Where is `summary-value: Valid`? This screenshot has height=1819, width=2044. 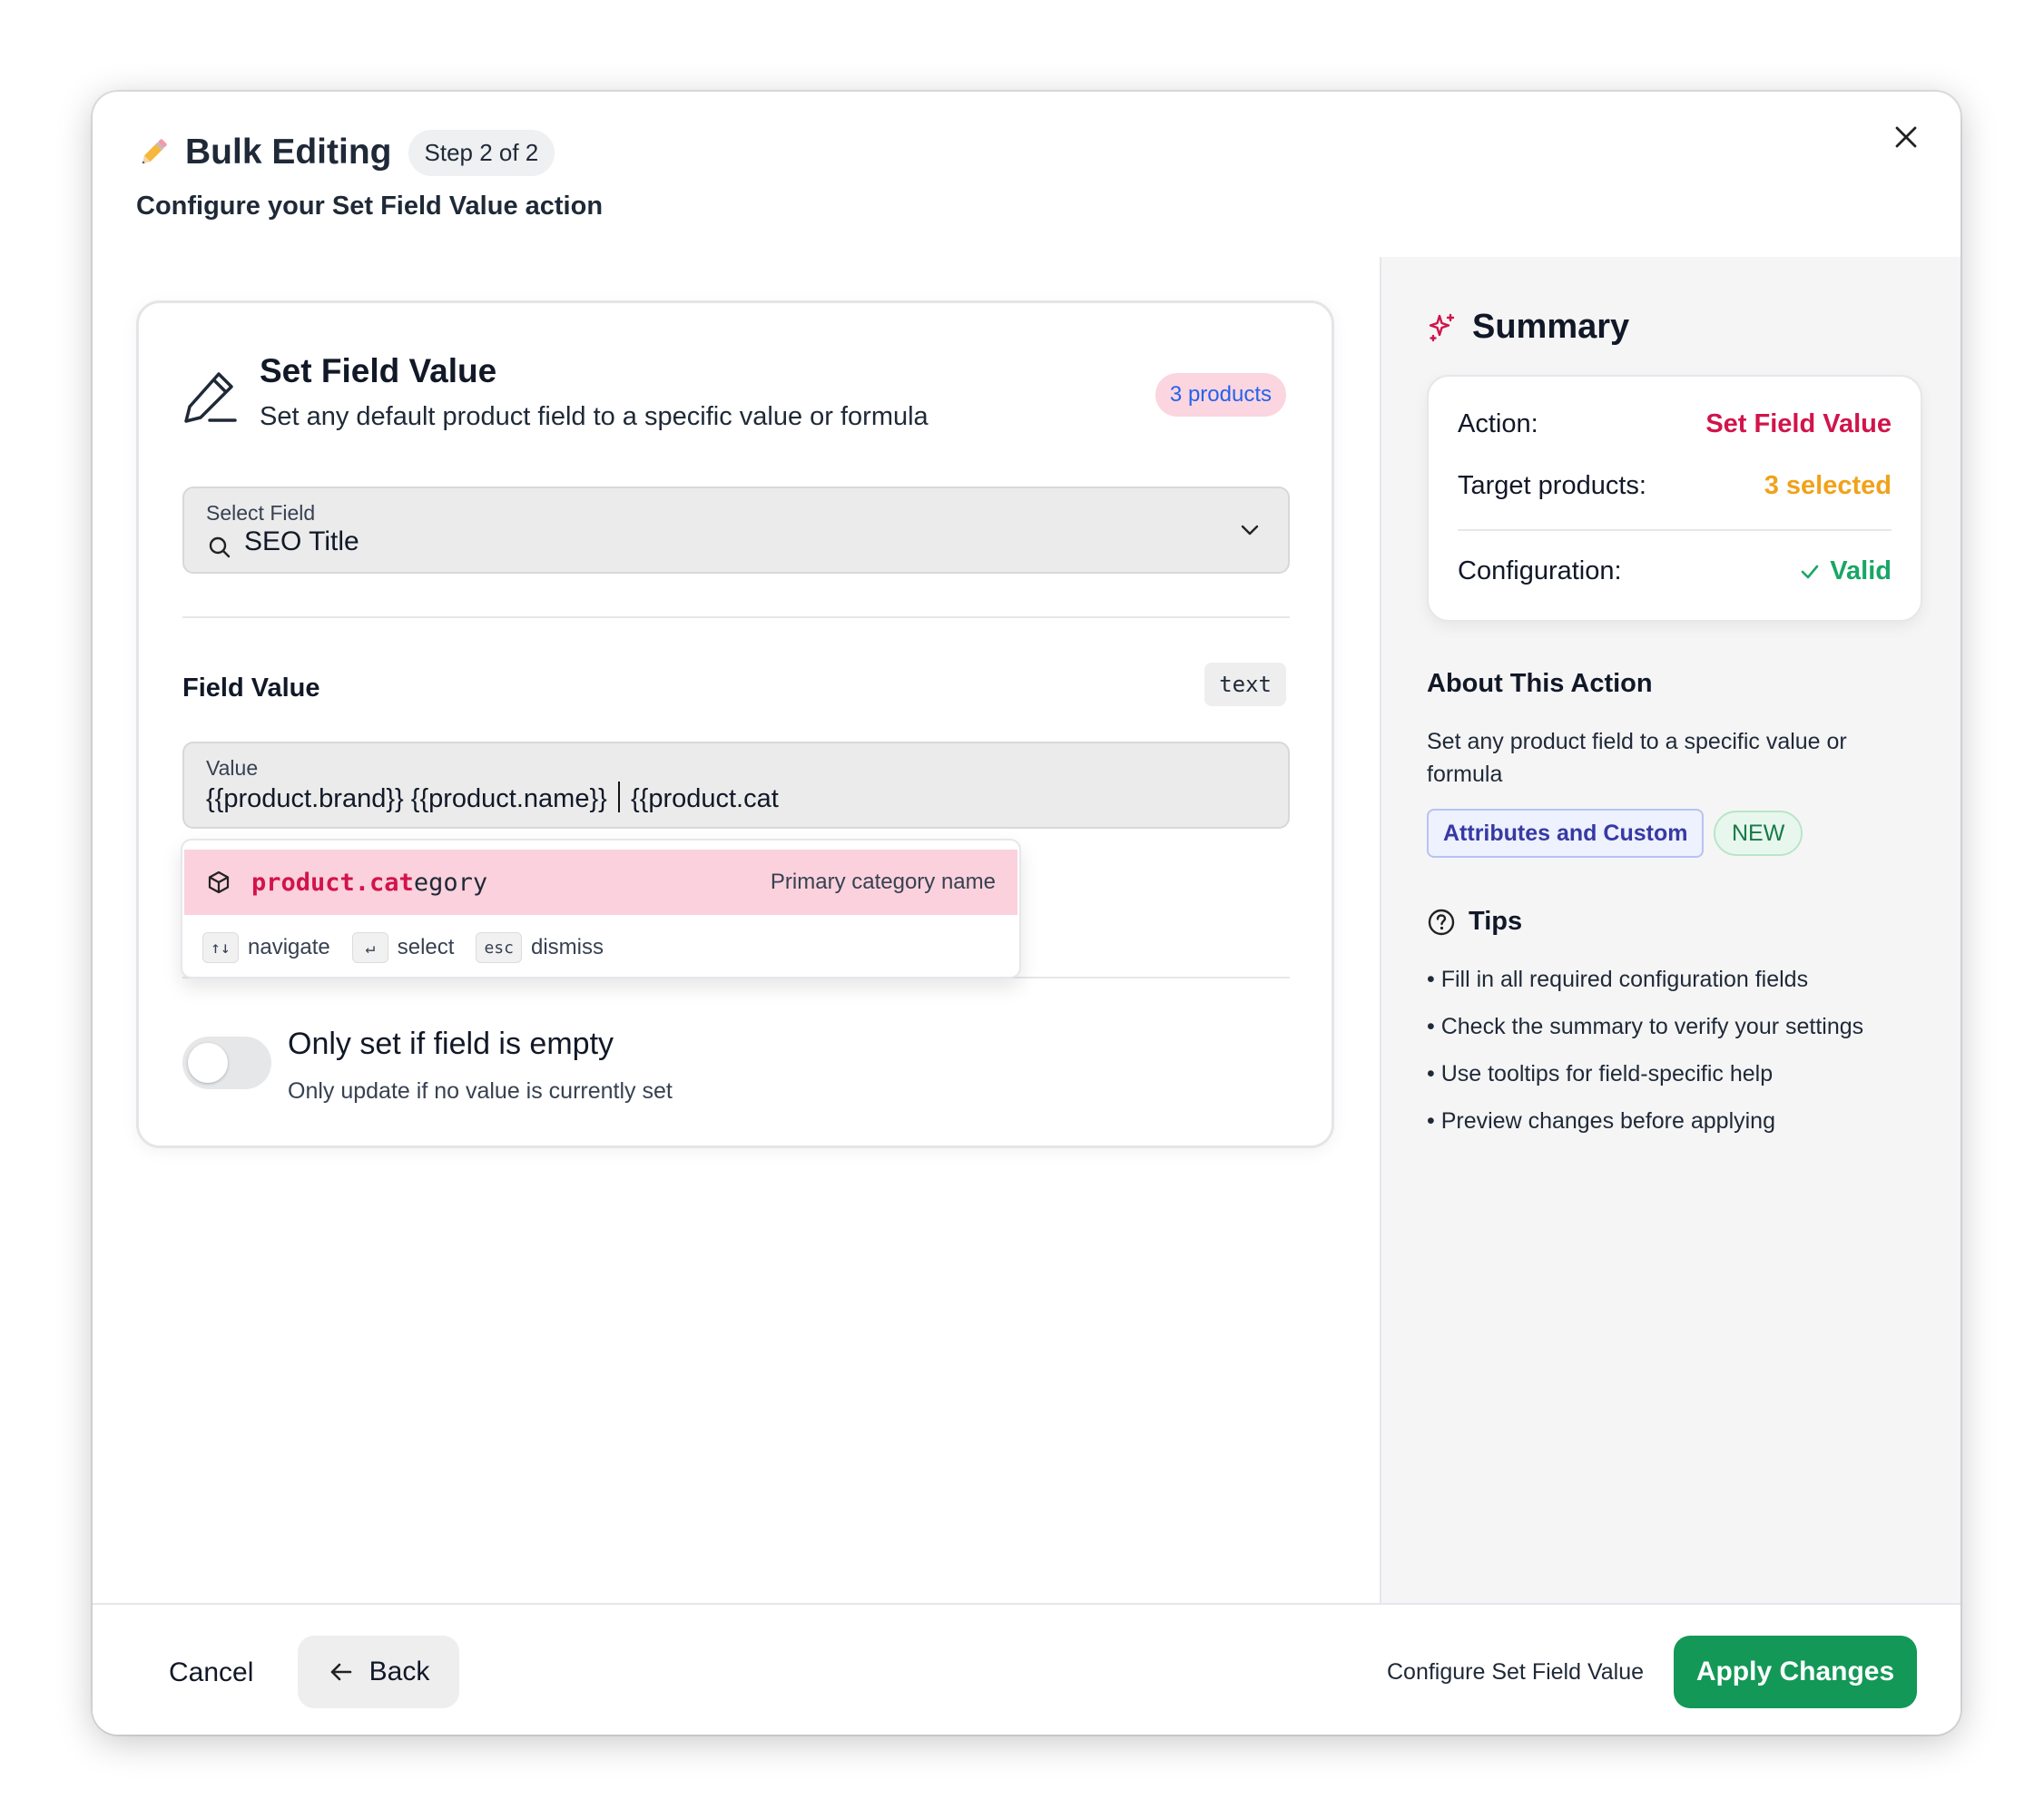
summary-value: Valid is located at coordinates (1861, 570).